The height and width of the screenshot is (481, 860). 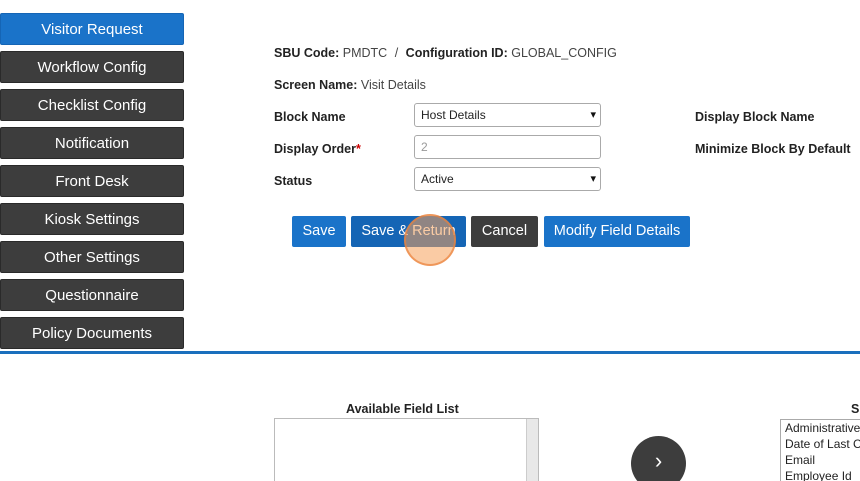 I want to click on display-block-name-label: Display Block Name, so click(x=755, y=117).